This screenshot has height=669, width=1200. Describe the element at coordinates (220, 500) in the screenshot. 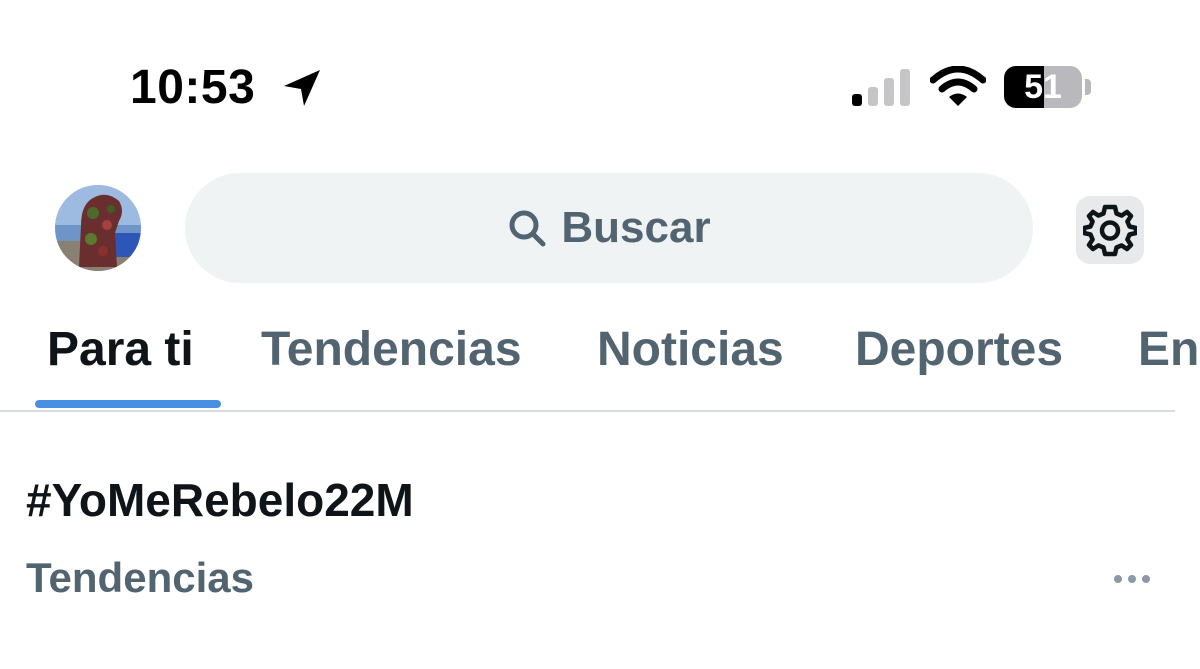

I see `trend-title: #YoMeRebelo22M` at that location.